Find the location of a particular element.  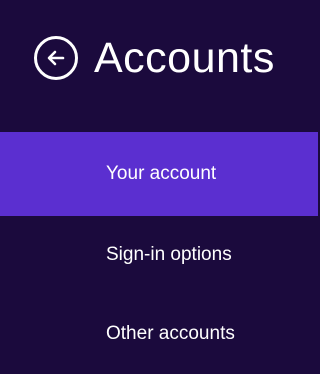

back-arrow-icon is located at coordinates (56, 58).